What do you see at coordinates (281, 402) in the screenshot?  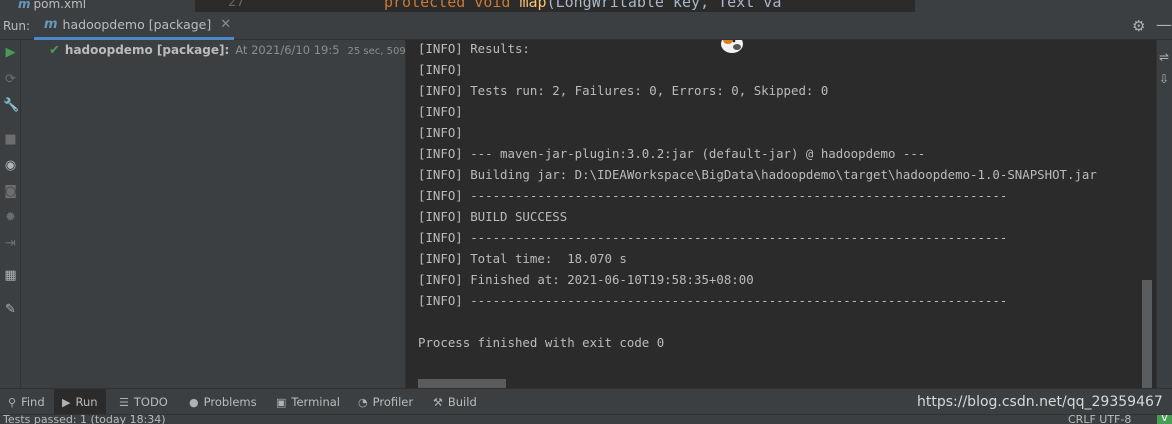 I see `terminal-icon: ▣` at bounding box center [281, 402].